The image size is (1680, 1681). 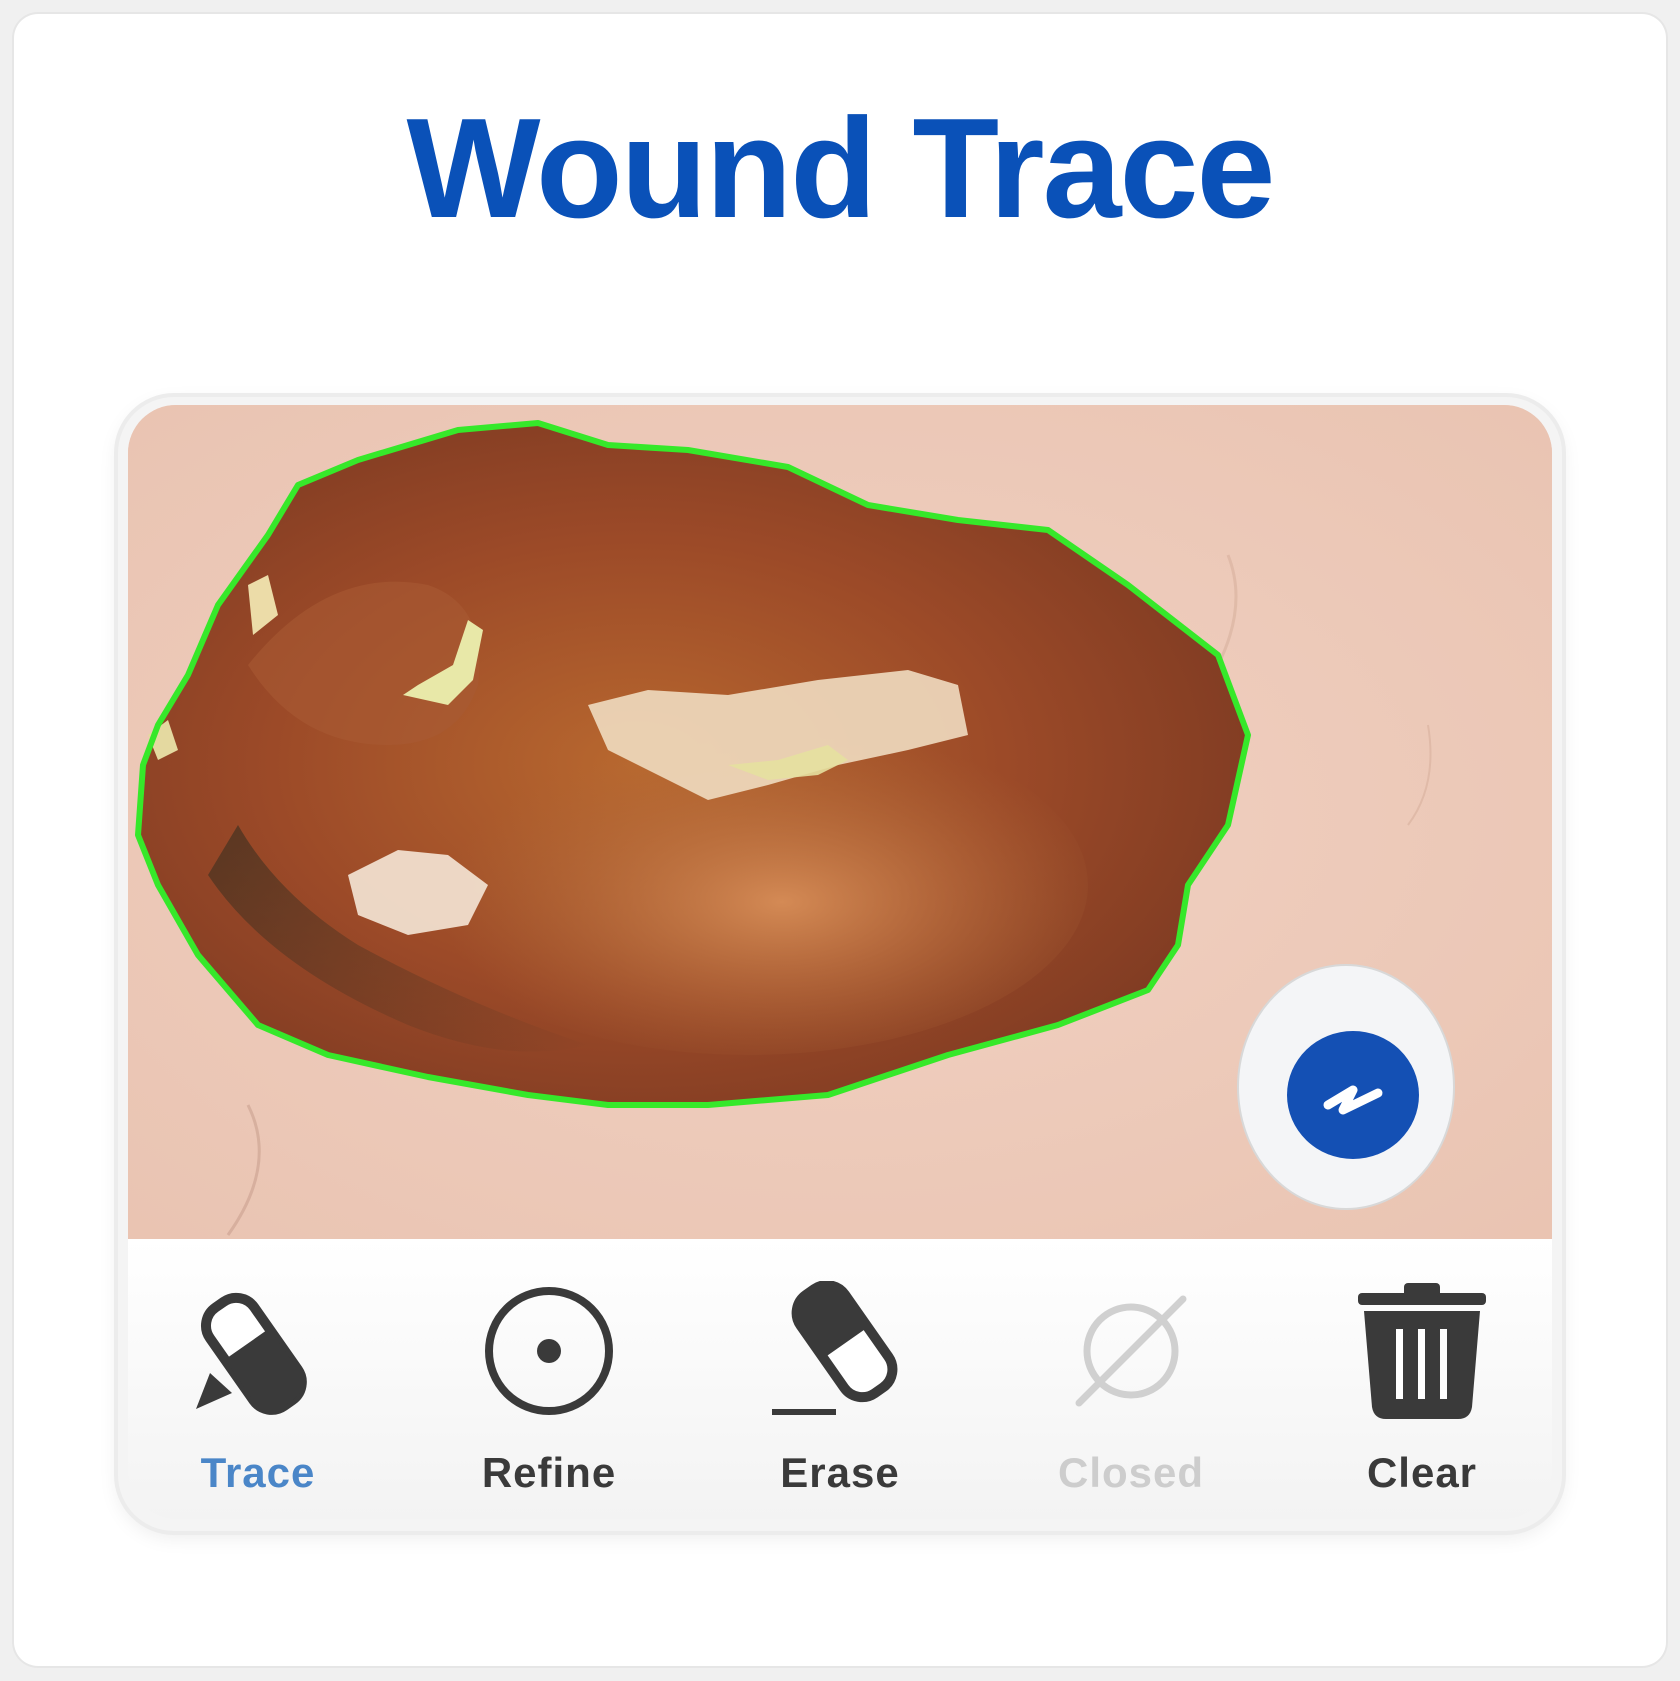 I want to click on clear-label: Clear, so click(x=1422, y=1472).